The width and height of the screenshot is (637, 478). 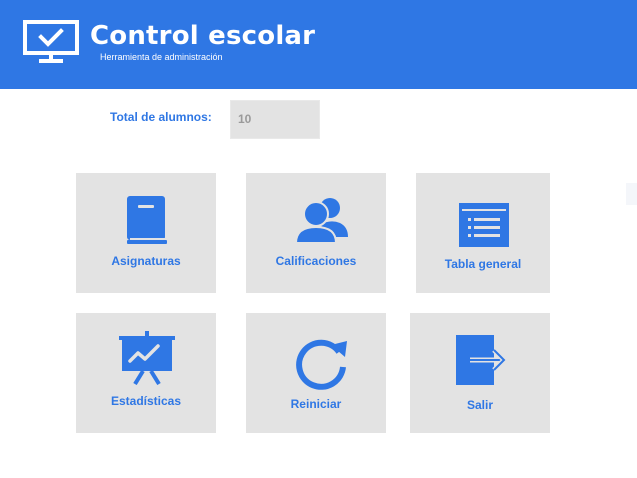 I want to click on salir-label: Salir, so click(x=479, y=405).